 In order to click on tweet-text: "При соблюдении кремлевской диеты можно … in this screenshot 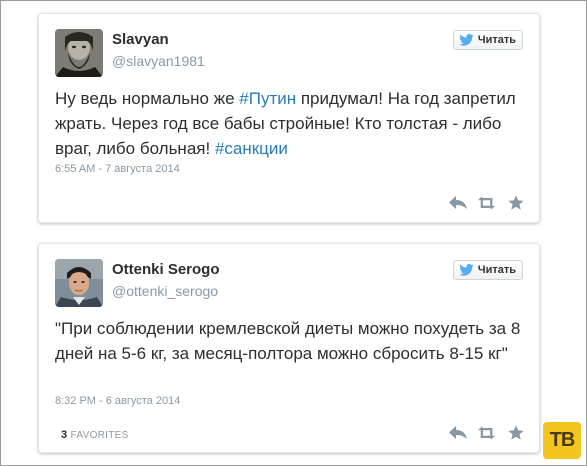, I will do `click(290, 341)`.